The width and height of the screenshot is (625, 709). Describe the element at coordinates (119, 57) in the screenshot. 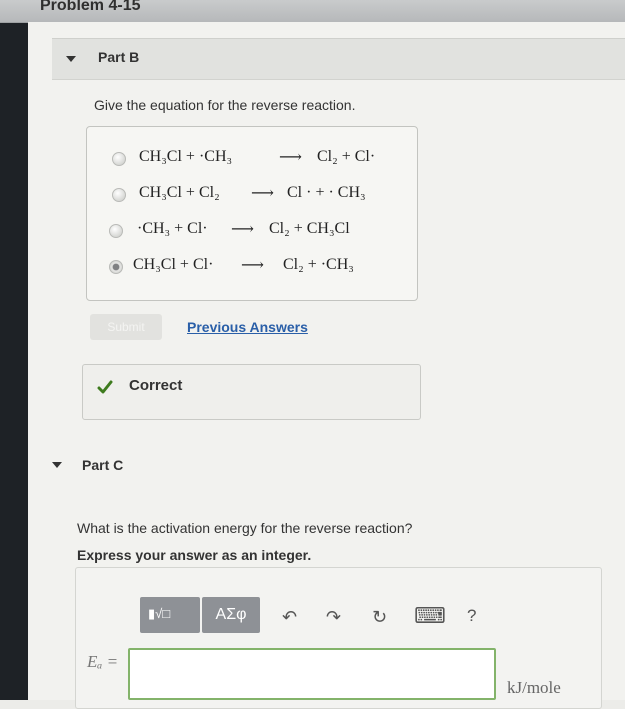

I see `part-b-label: Part B` at that location.